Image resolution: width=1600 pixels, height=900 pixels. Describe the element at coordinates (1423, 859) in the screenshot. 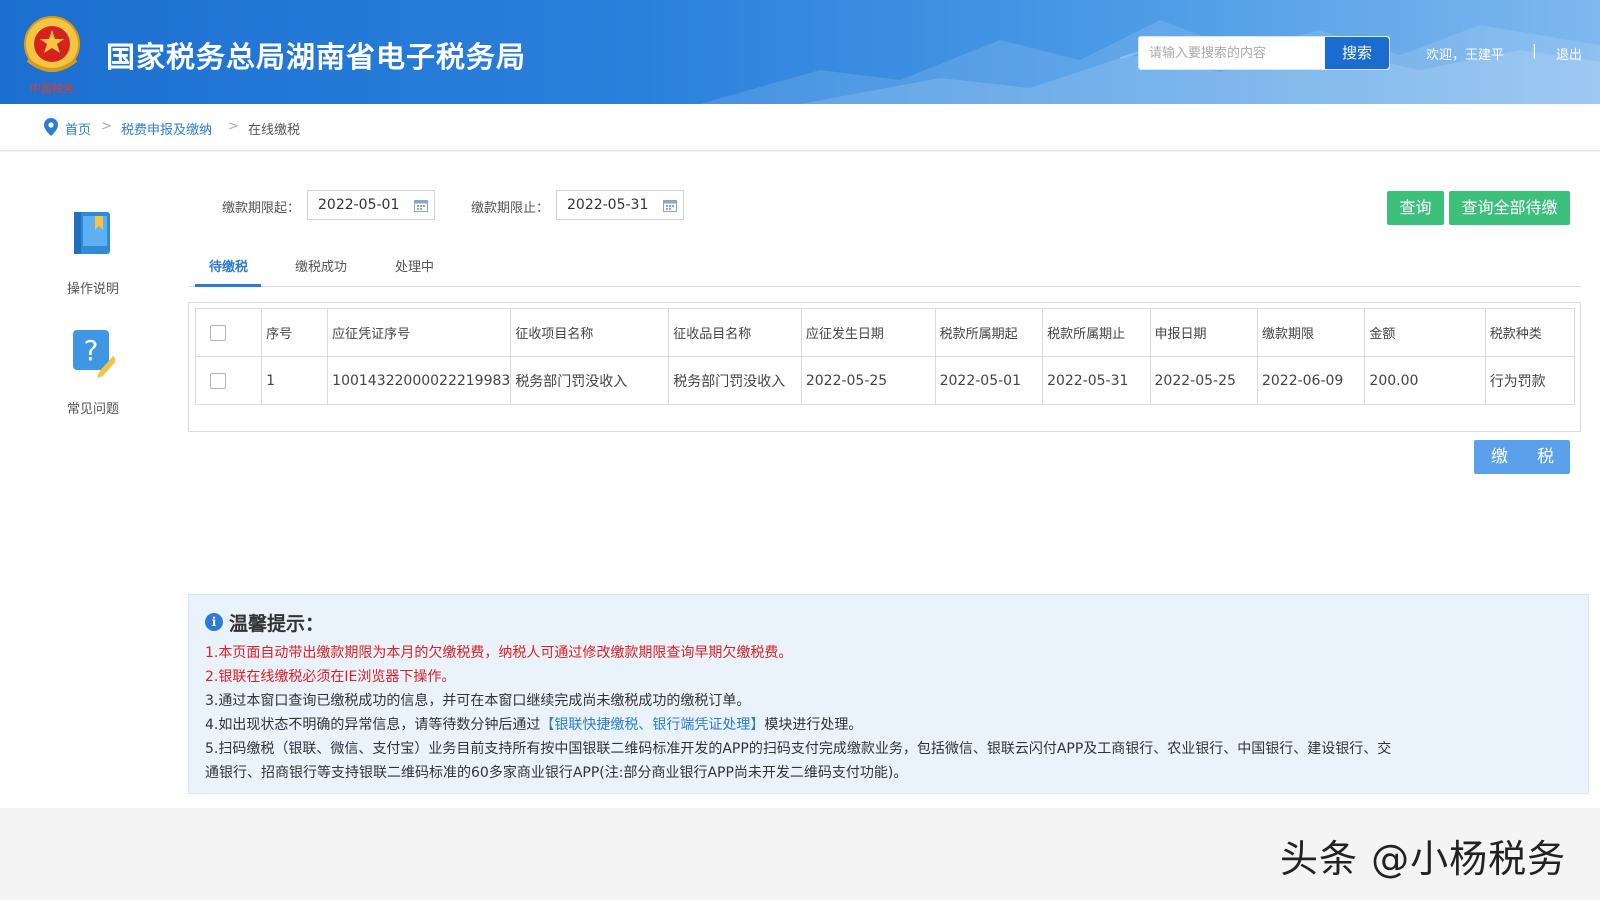

I see `watermark: 头条 @小杨税务` at that location.